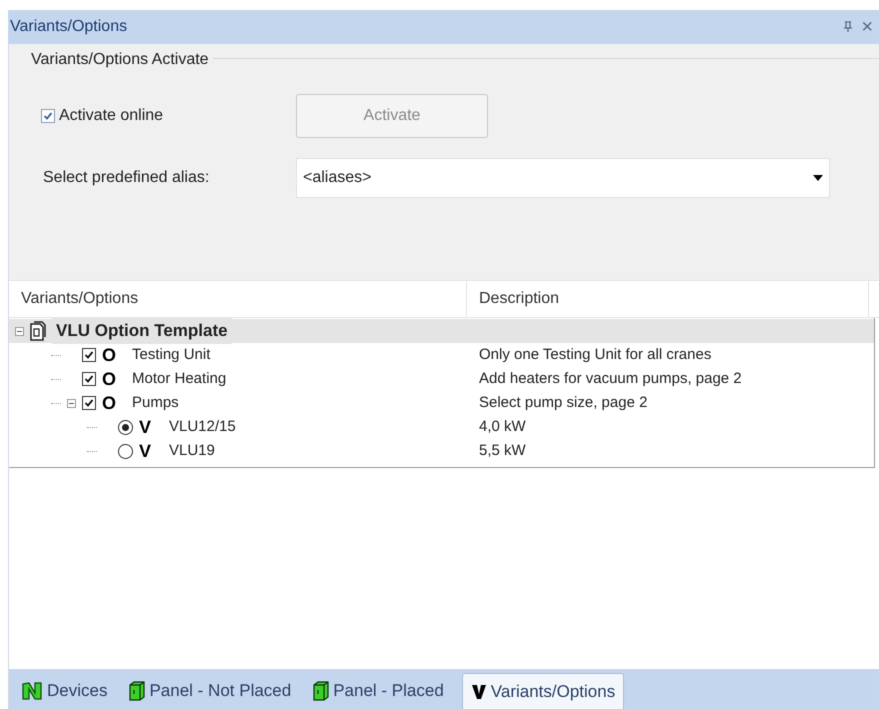  What do you see at coordinates (192, 451) in the screenshot?
I see `tree-item-label: VLU19` at bounding box center [192, 451].